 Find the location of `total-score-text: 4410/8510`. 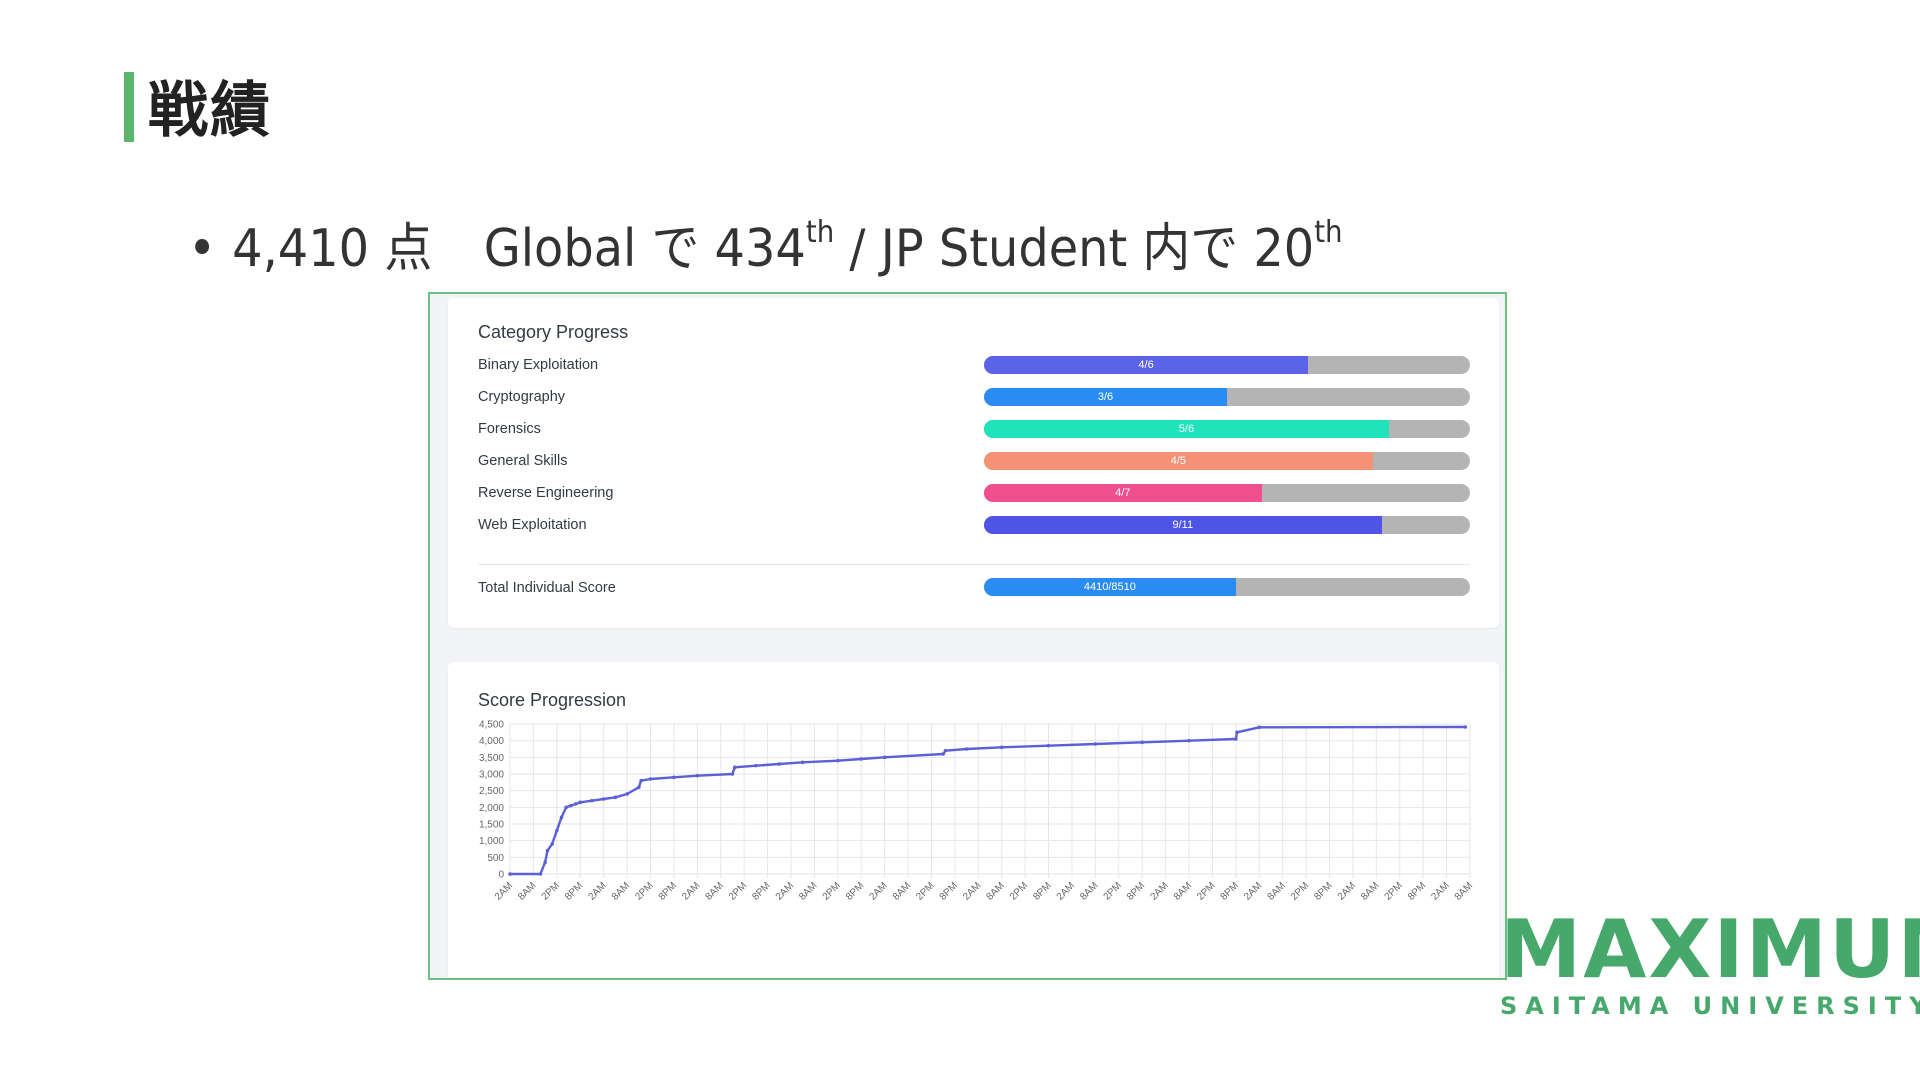

total-score-text: 4410/8510 is located at coordinates (1109, 587).